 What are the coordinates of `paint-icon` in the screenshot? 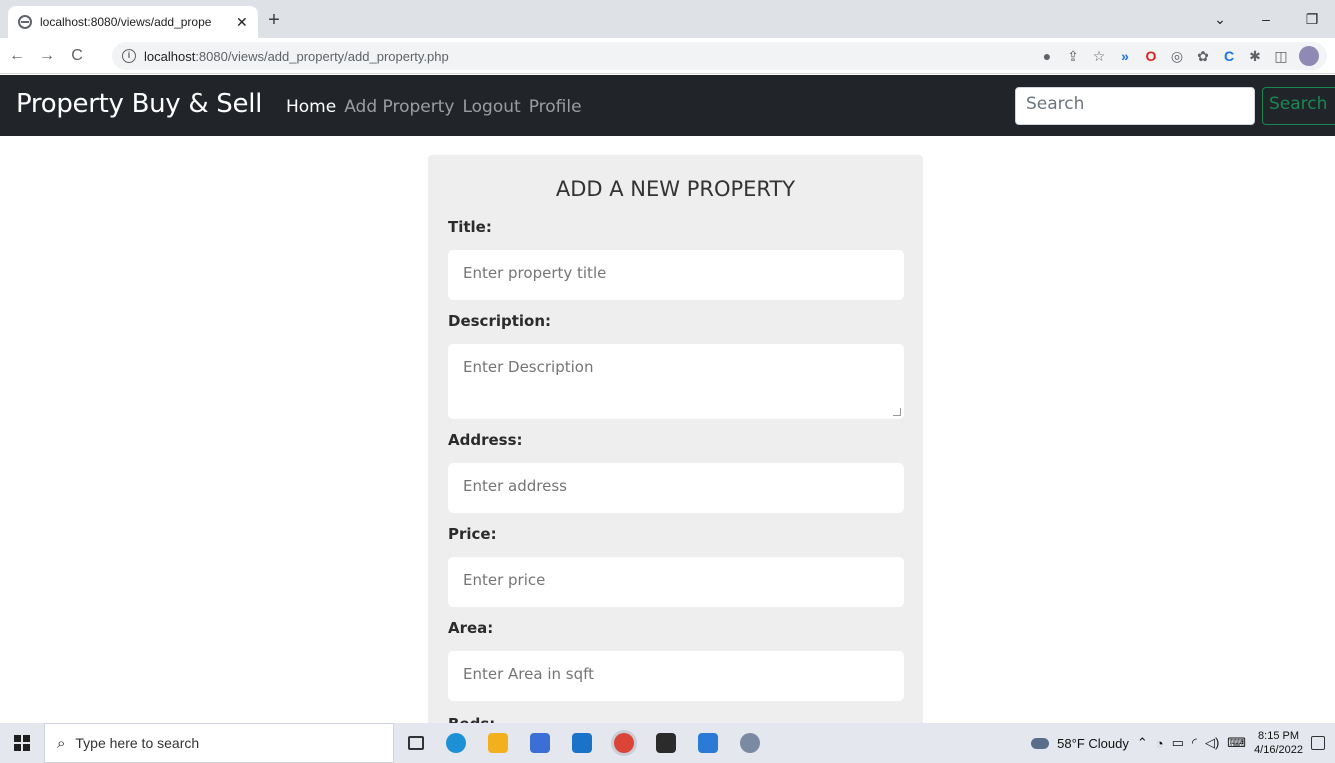 It's located at (750, 743).